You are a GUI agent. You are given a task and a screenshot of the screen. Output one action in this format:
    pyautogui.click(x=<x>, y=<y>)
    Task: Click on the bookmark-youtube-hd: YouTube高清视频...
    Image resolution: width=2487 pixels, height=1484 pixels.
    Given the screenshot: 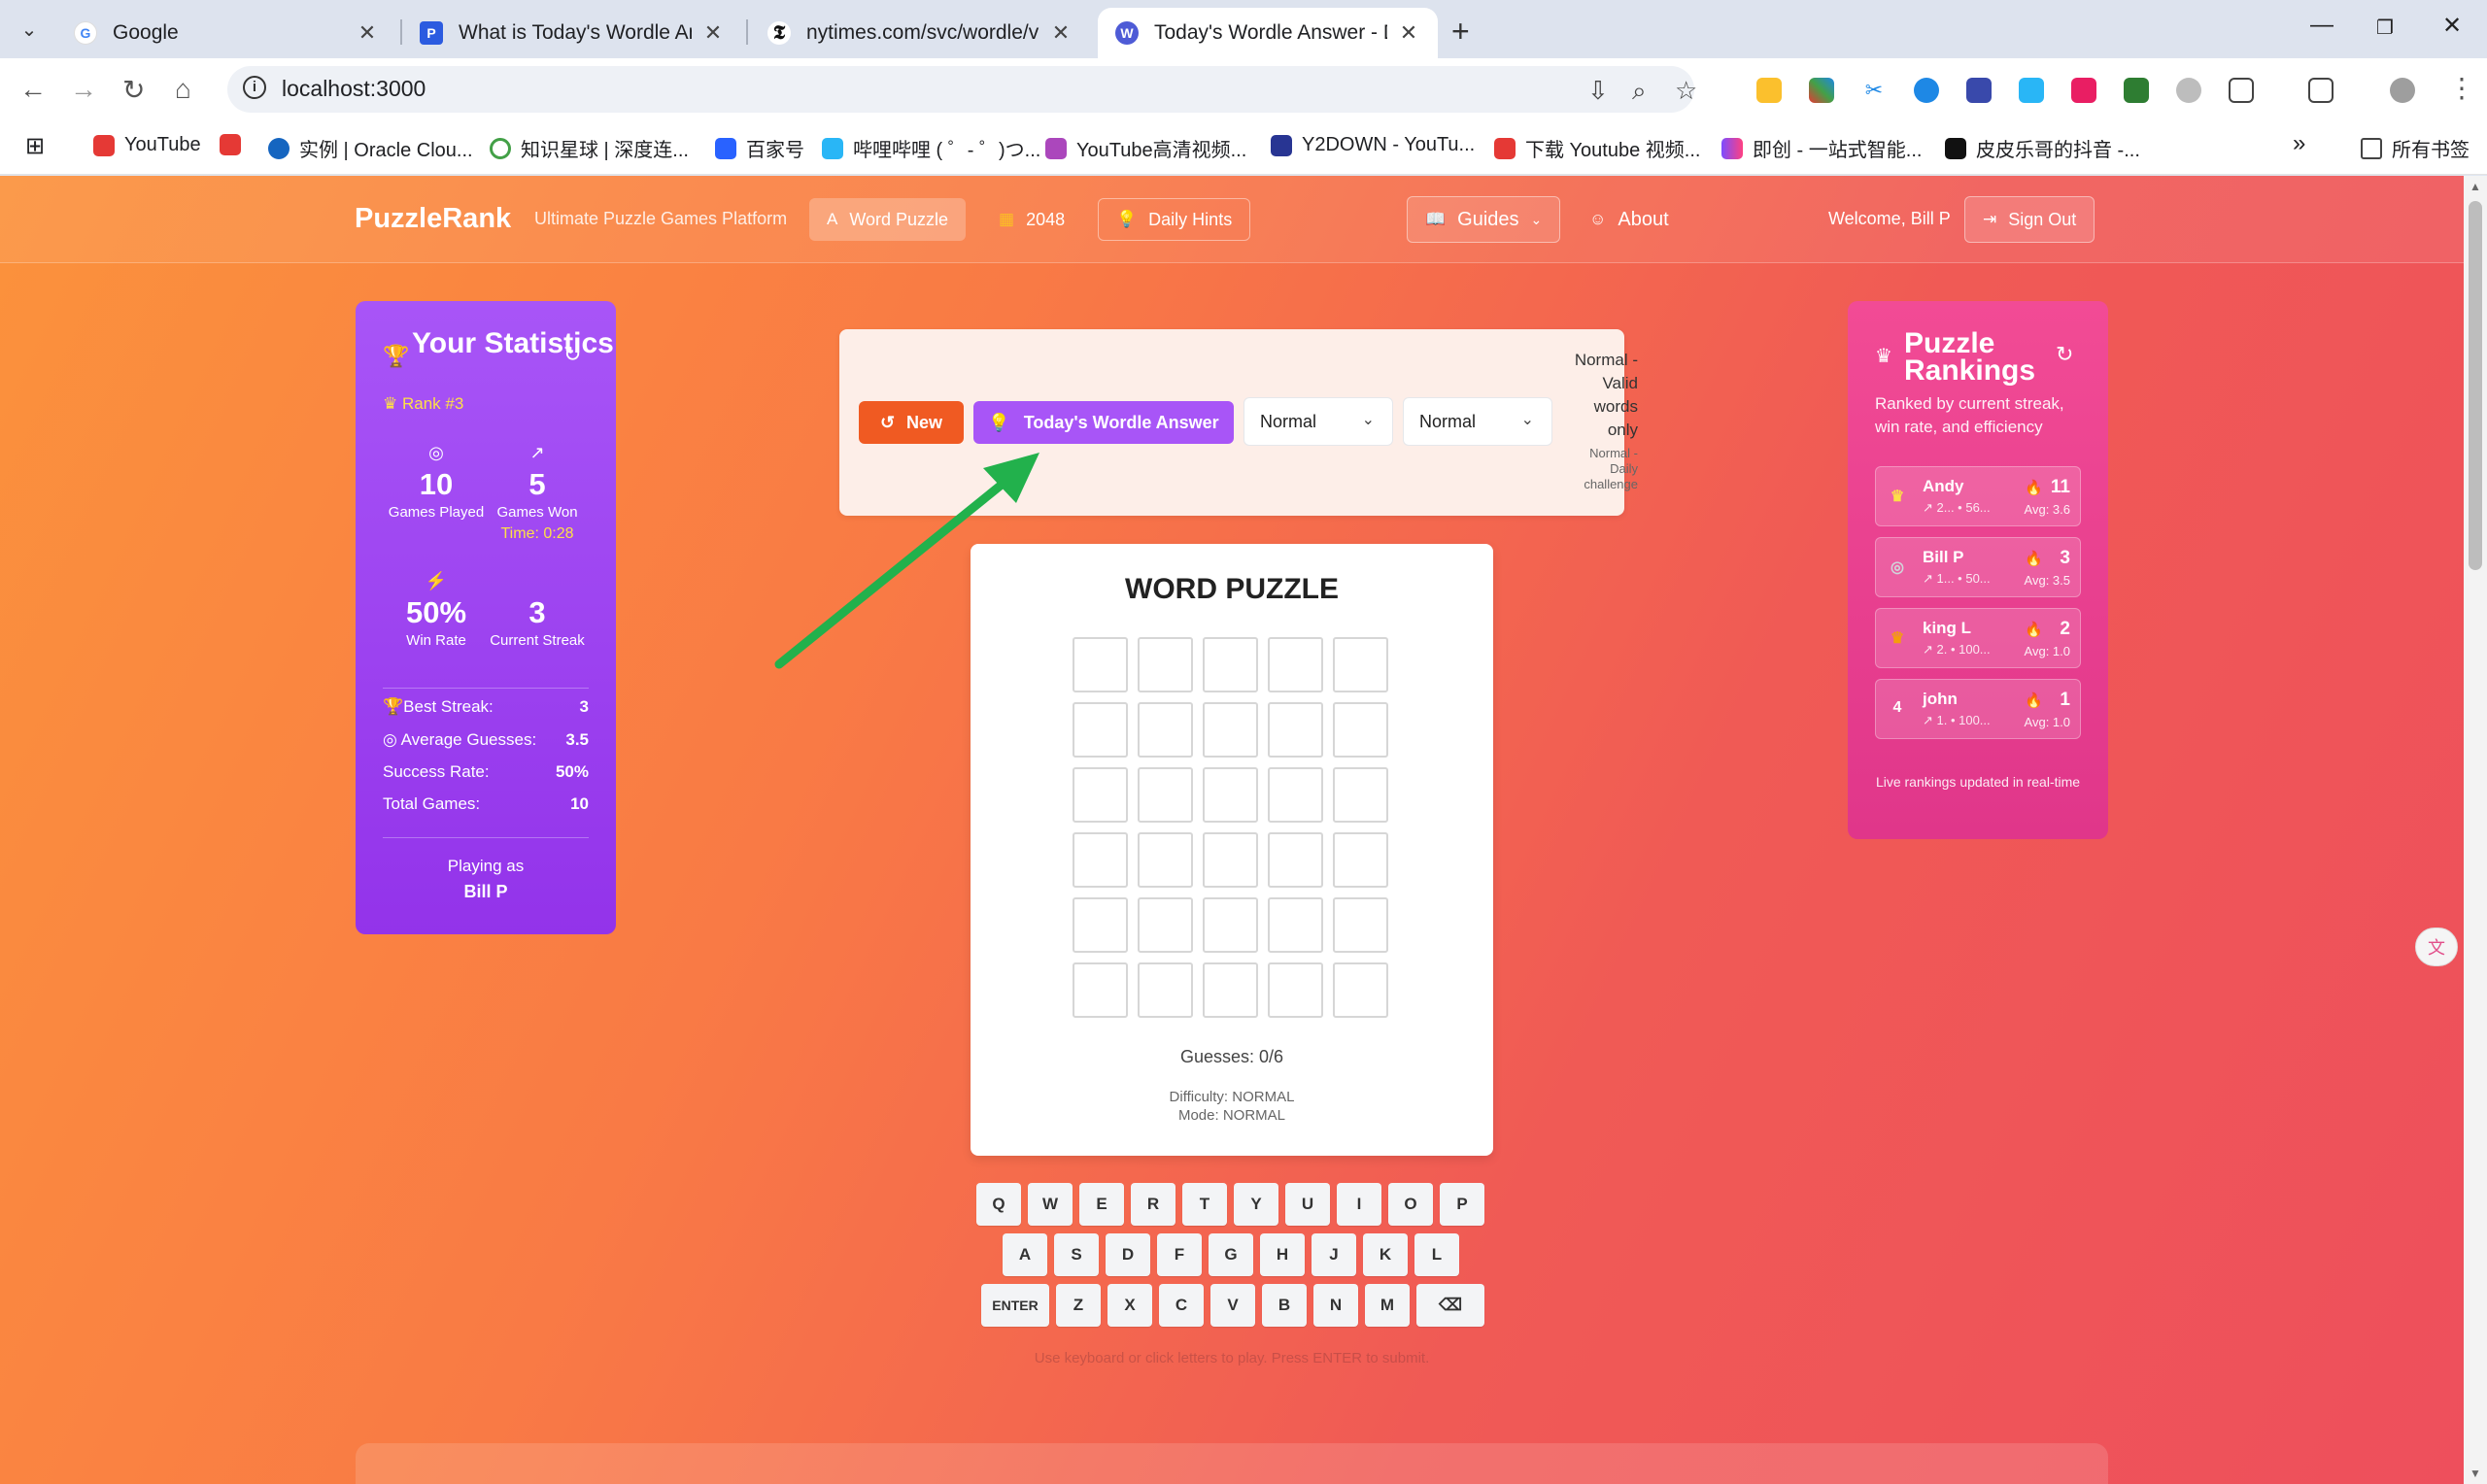 What is the action you would take?
    pyautogui.click(x=1145, y=148)
    